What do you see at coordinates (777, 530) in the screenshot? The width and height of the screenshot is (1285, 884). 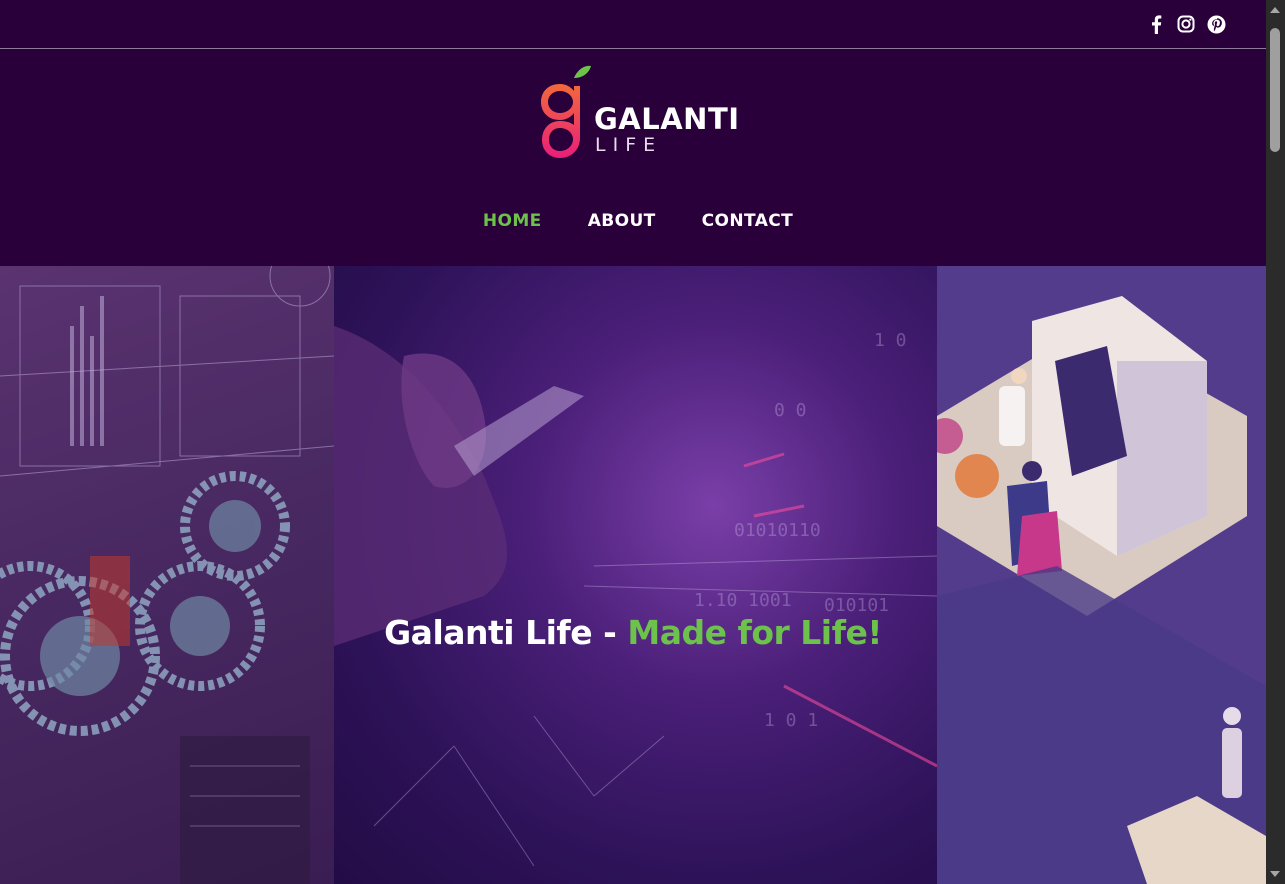 I see `svg-text: 01010110` at bounding box center [777, 530].